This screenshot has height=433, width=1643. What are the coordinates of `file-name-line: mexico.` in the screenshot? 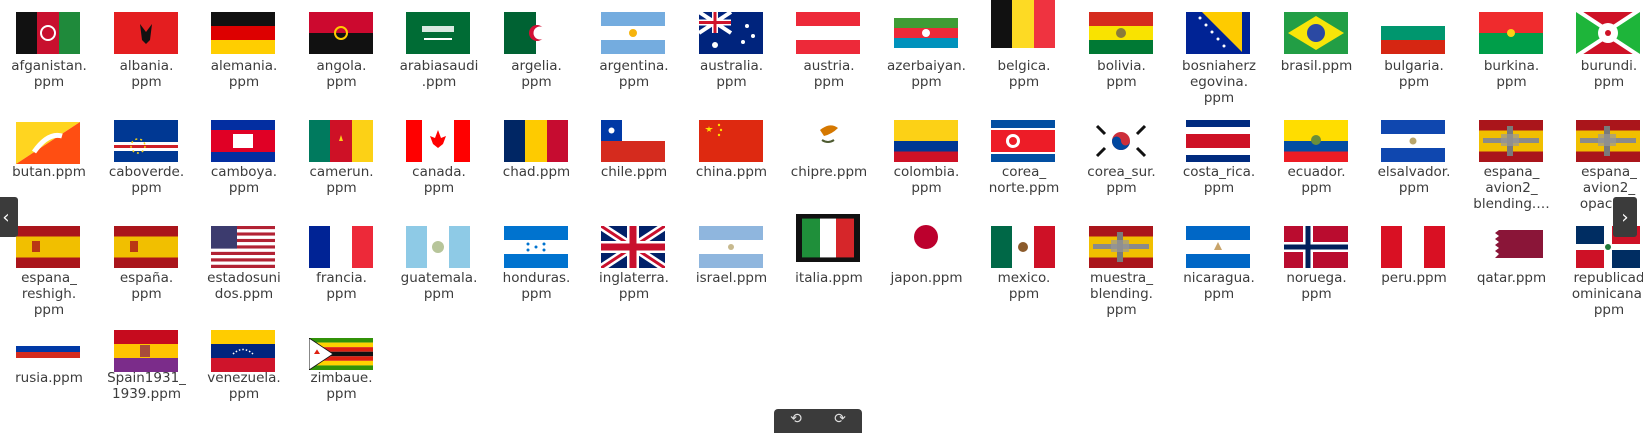 It's located at (1024, 278).